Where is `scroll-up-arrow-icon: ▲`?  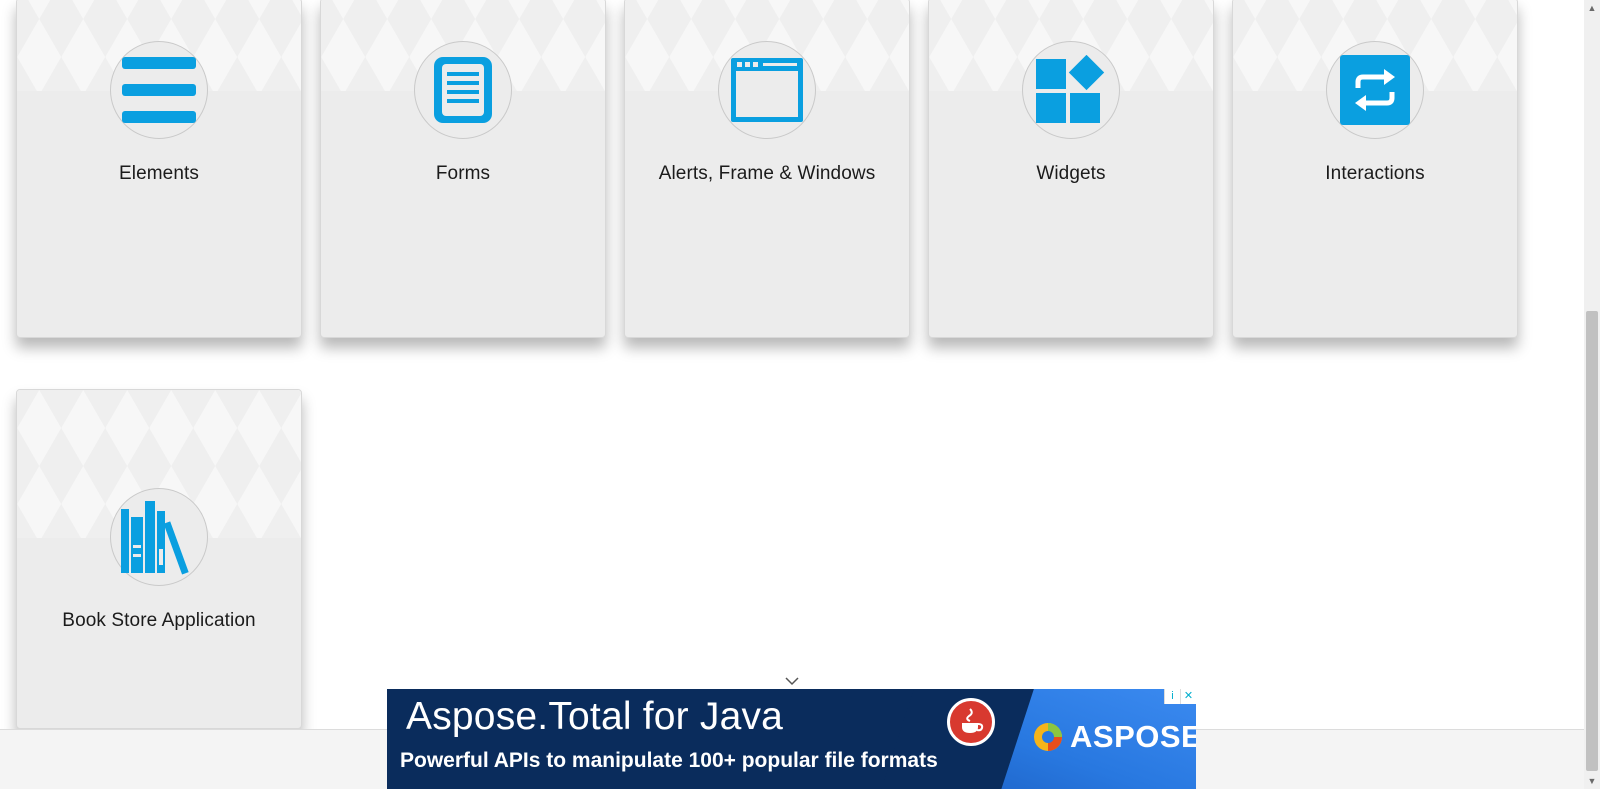
scroll-up-arrow-icon: ▲ is located at coordinates (1592, 8).